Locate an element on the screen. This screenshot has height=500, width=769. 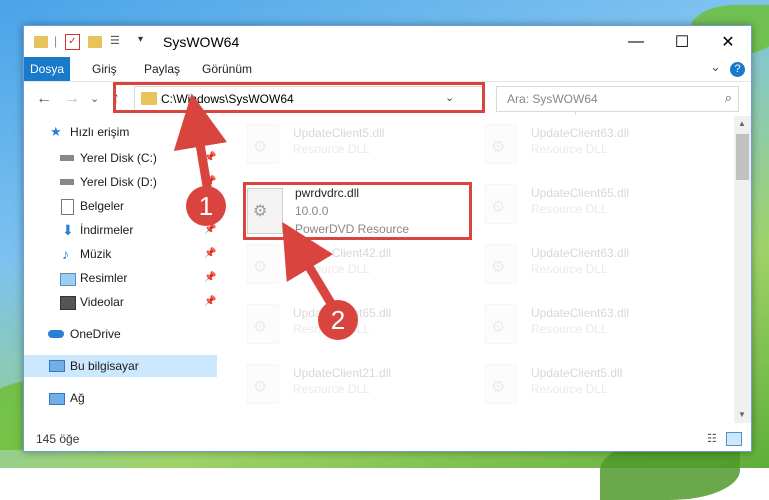
callout-1: 1 is located at coordinates (206, 206).